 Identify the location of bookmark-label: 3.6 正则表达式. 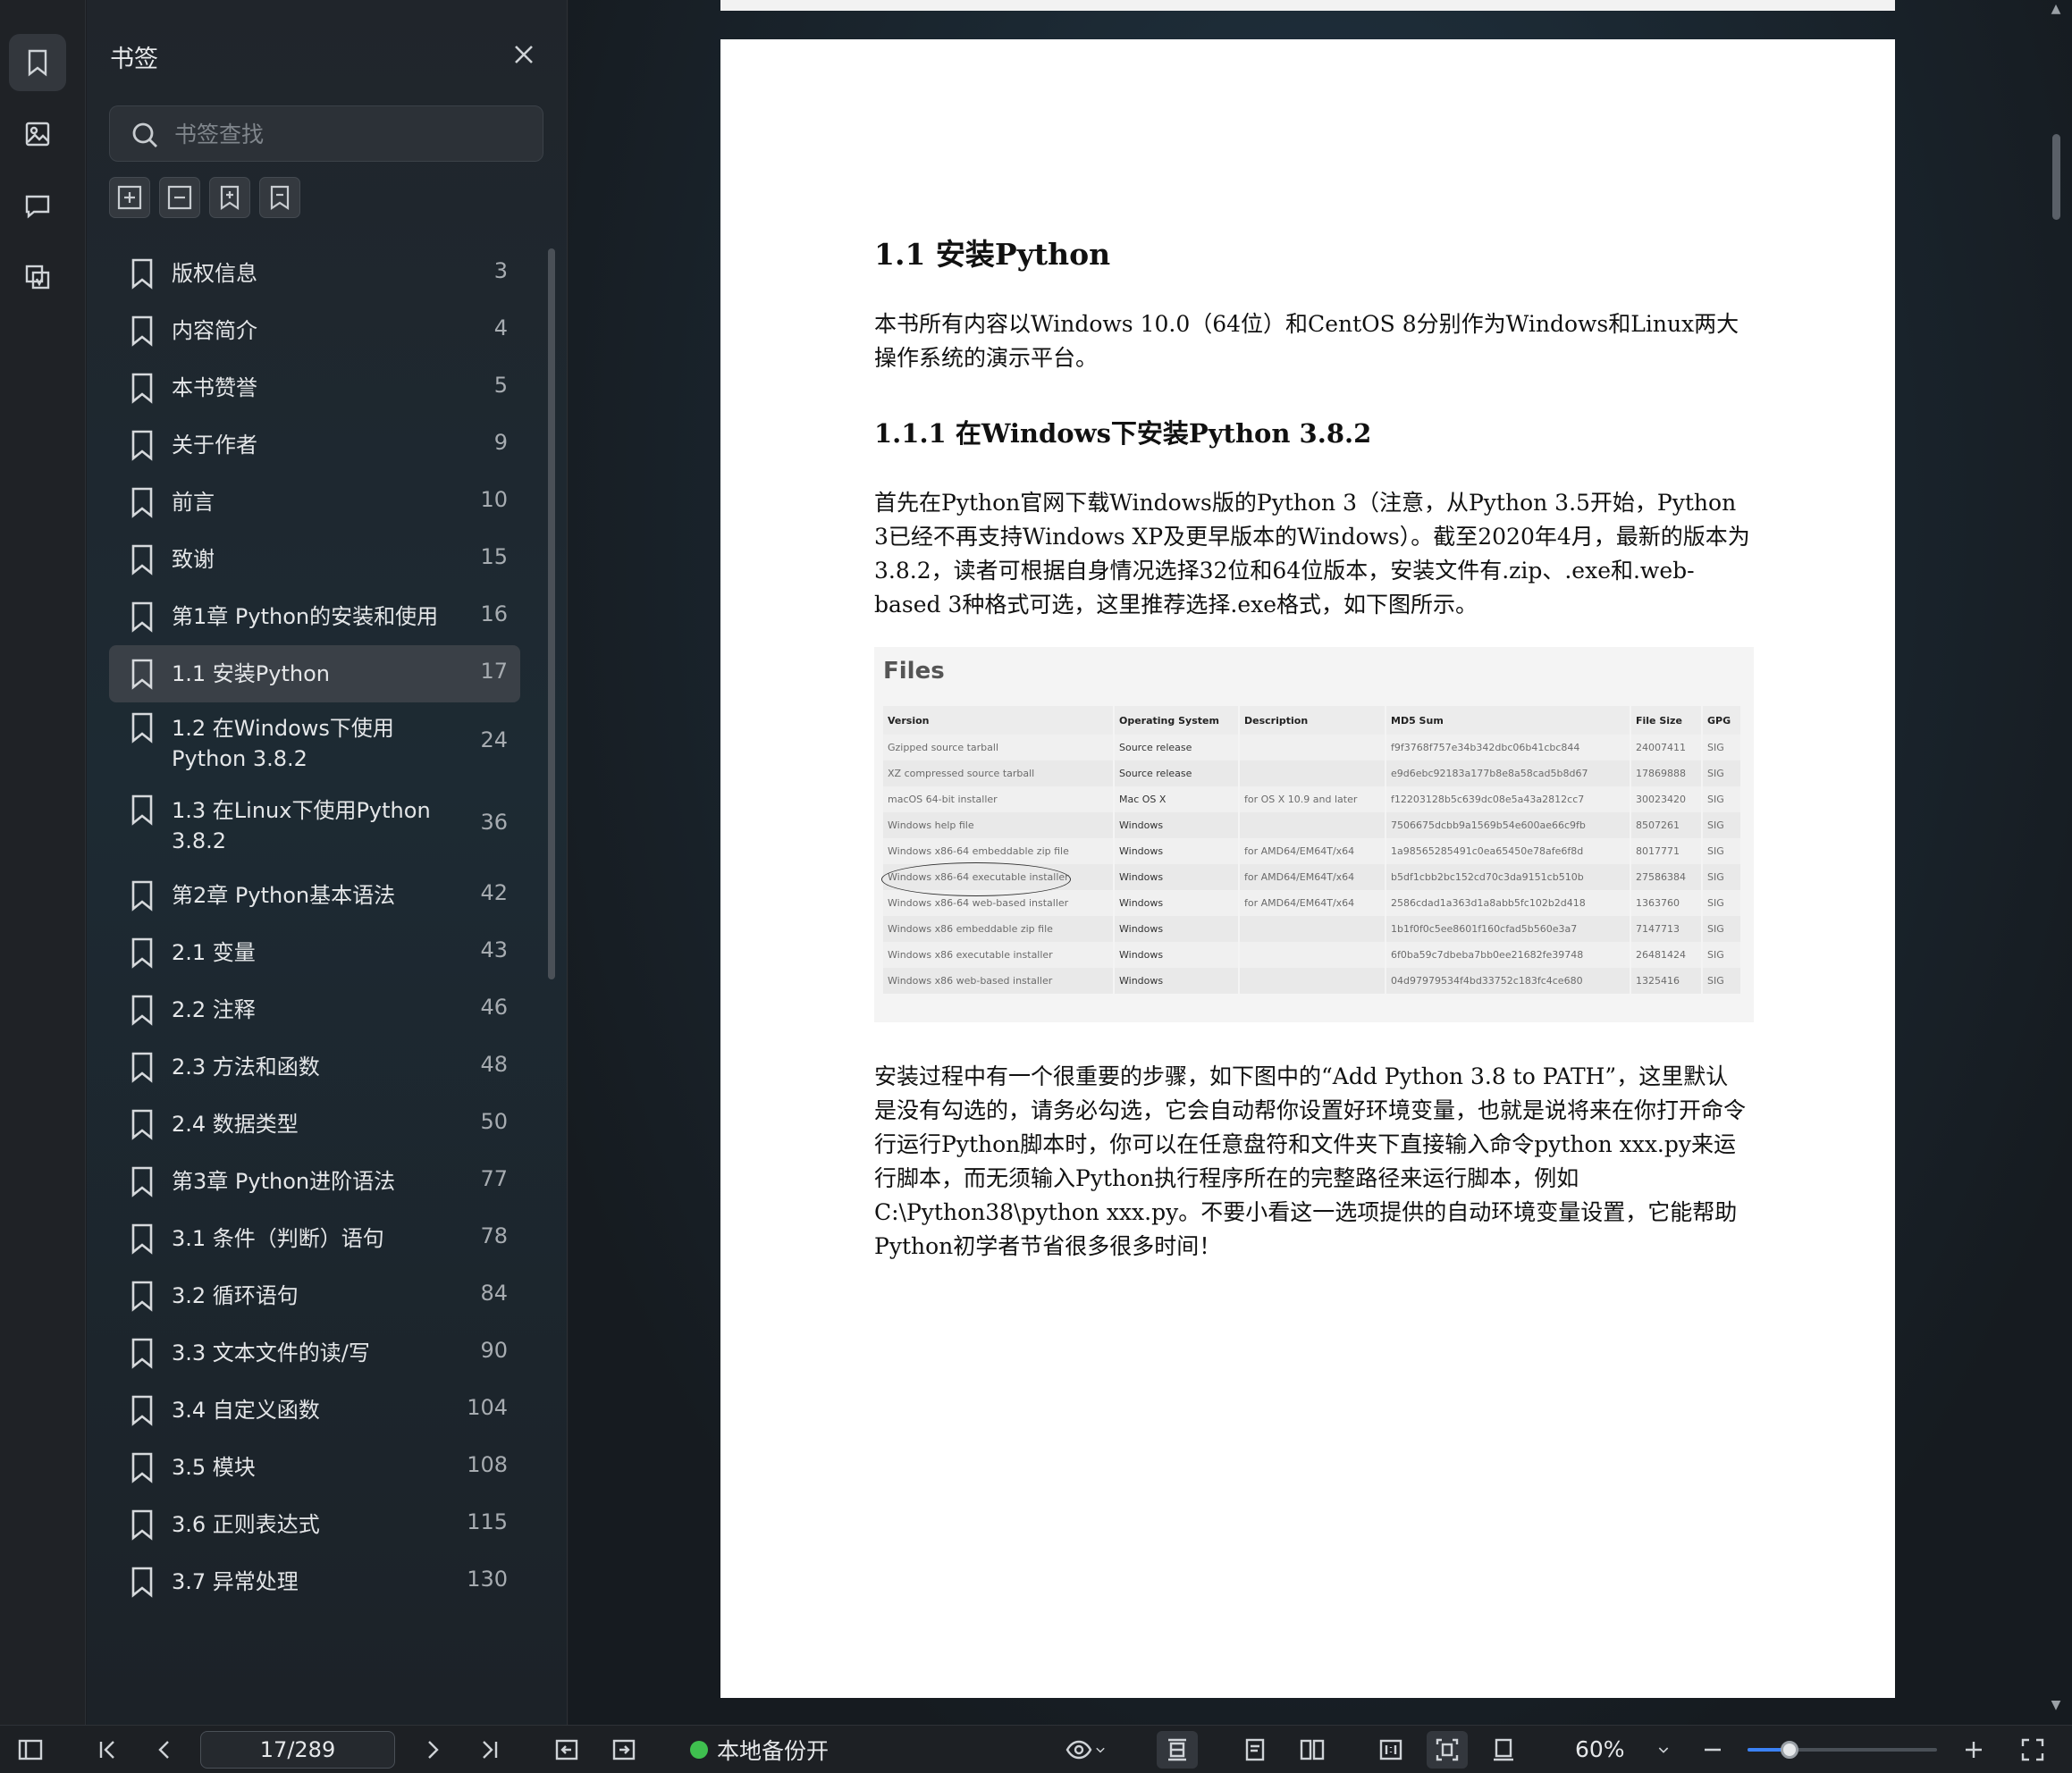
(246, 1525).